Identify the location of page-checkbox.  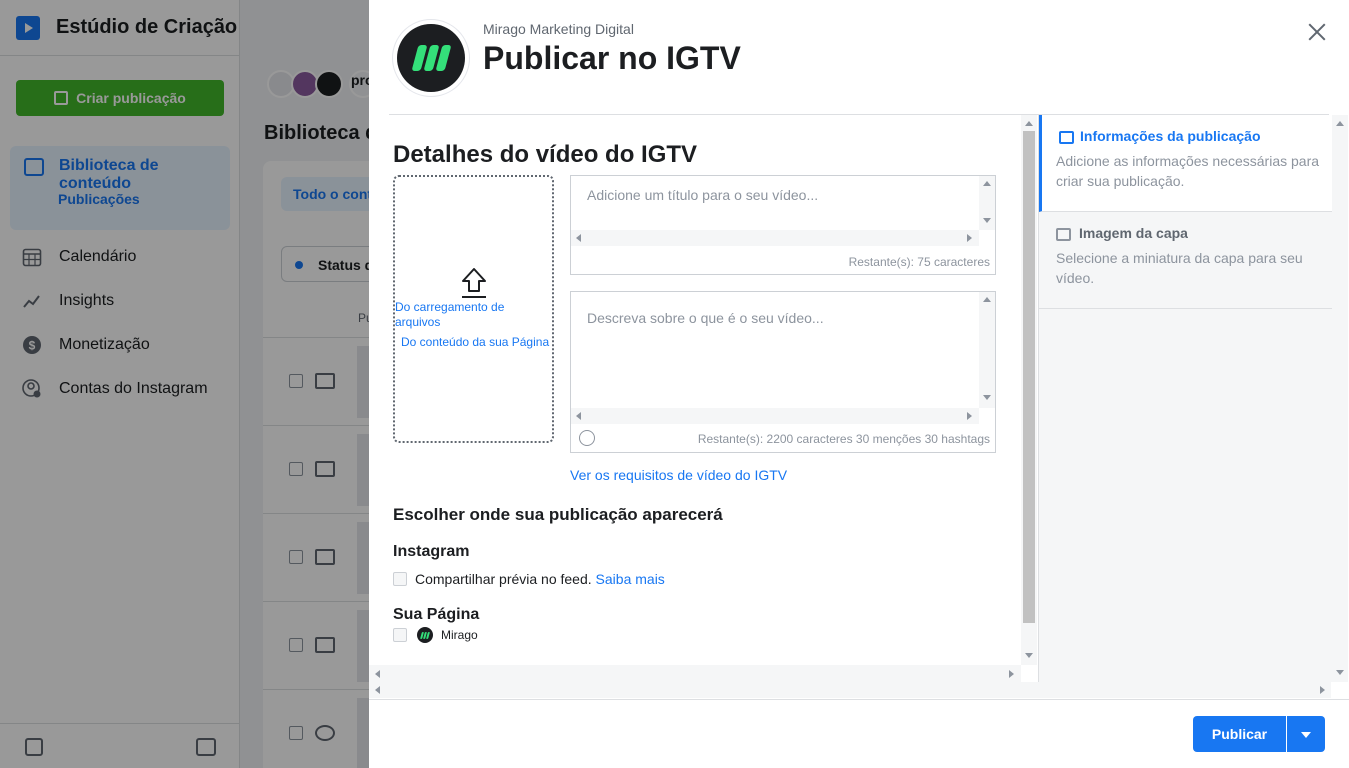
(400, 635).